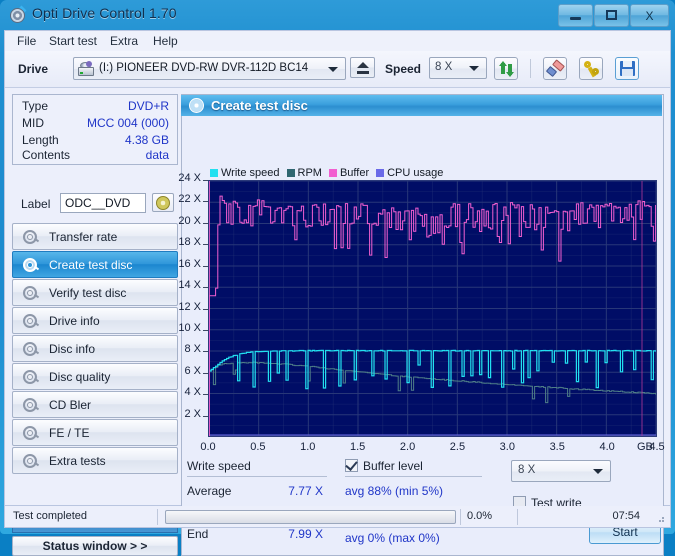 The image size is (675, 556). Describe the element at coordinates (33, 123) in the screenshot. I see `disc-mid-key: MID` at that location.